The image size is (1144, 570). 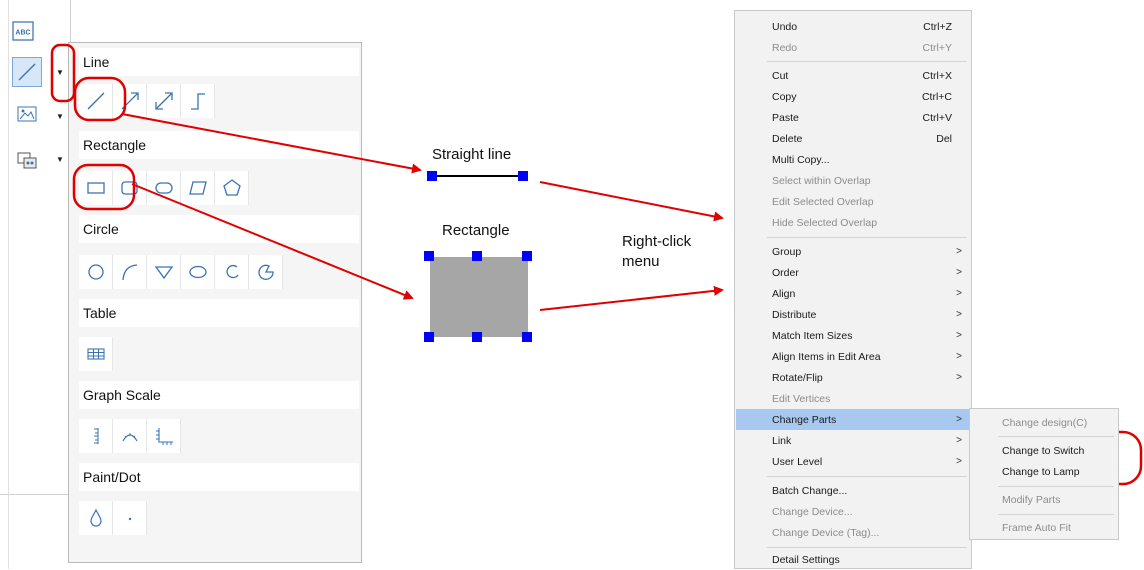 I want to click on menu-item-select-within-overlap: Select within Overlap, so click(x=853, y=180).